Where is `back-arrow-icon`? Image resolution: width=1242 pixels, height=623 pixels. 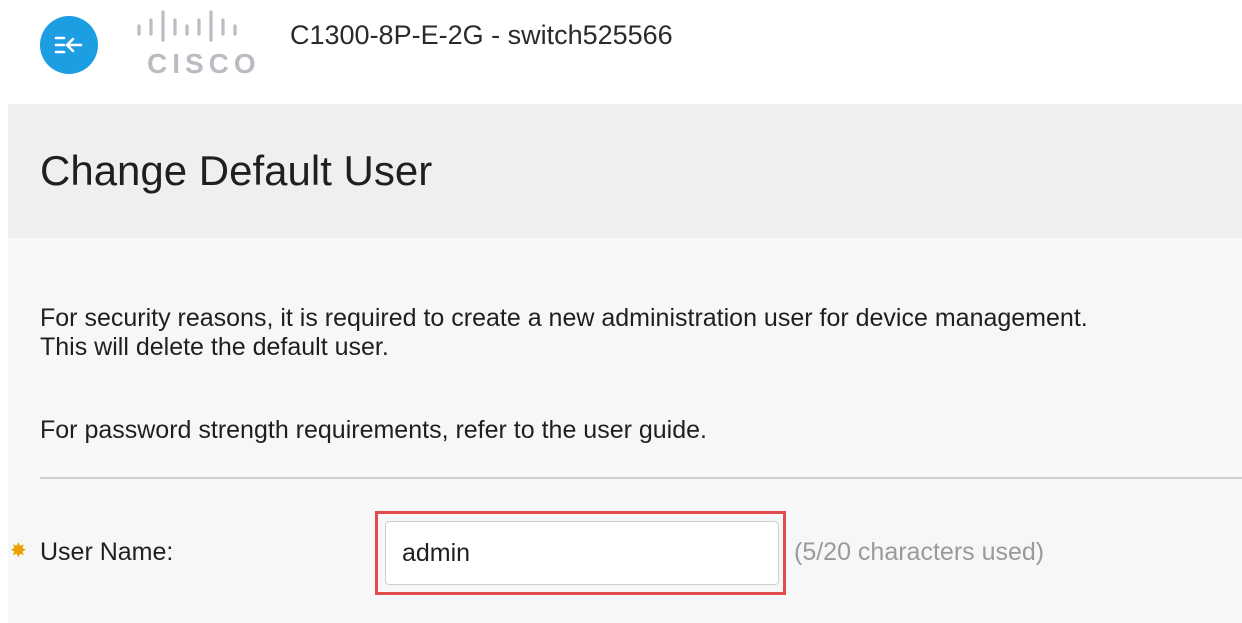
back-arrow-icon is located at coordinates (68, 45).